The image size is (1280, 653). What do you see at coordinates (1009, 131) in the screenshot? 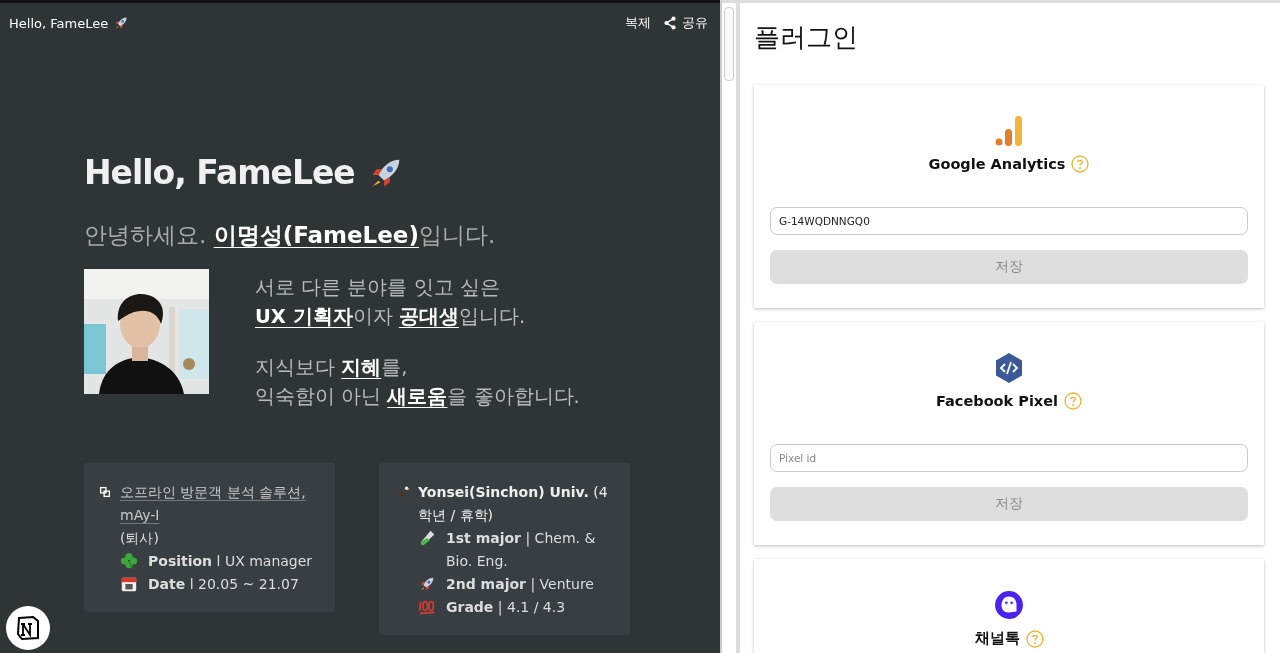
I see `bar-chart-icon` at bounding box center [1009, 131].